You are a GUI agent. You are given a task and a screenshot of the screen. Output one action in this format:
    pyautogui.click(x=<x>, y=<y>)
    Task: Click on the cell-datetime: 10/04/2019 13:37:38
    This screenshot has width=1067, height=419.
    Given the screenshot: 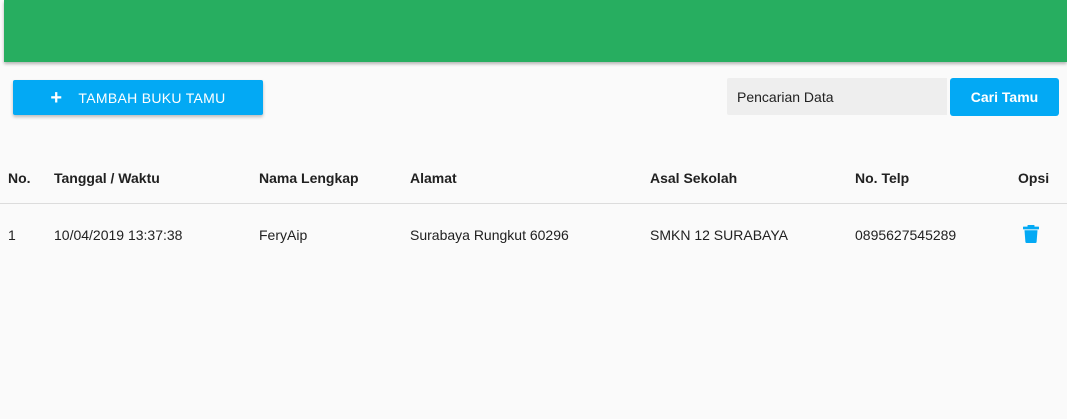 What is the action you would take?
    pyautogui.click(x=118, y=235)
    